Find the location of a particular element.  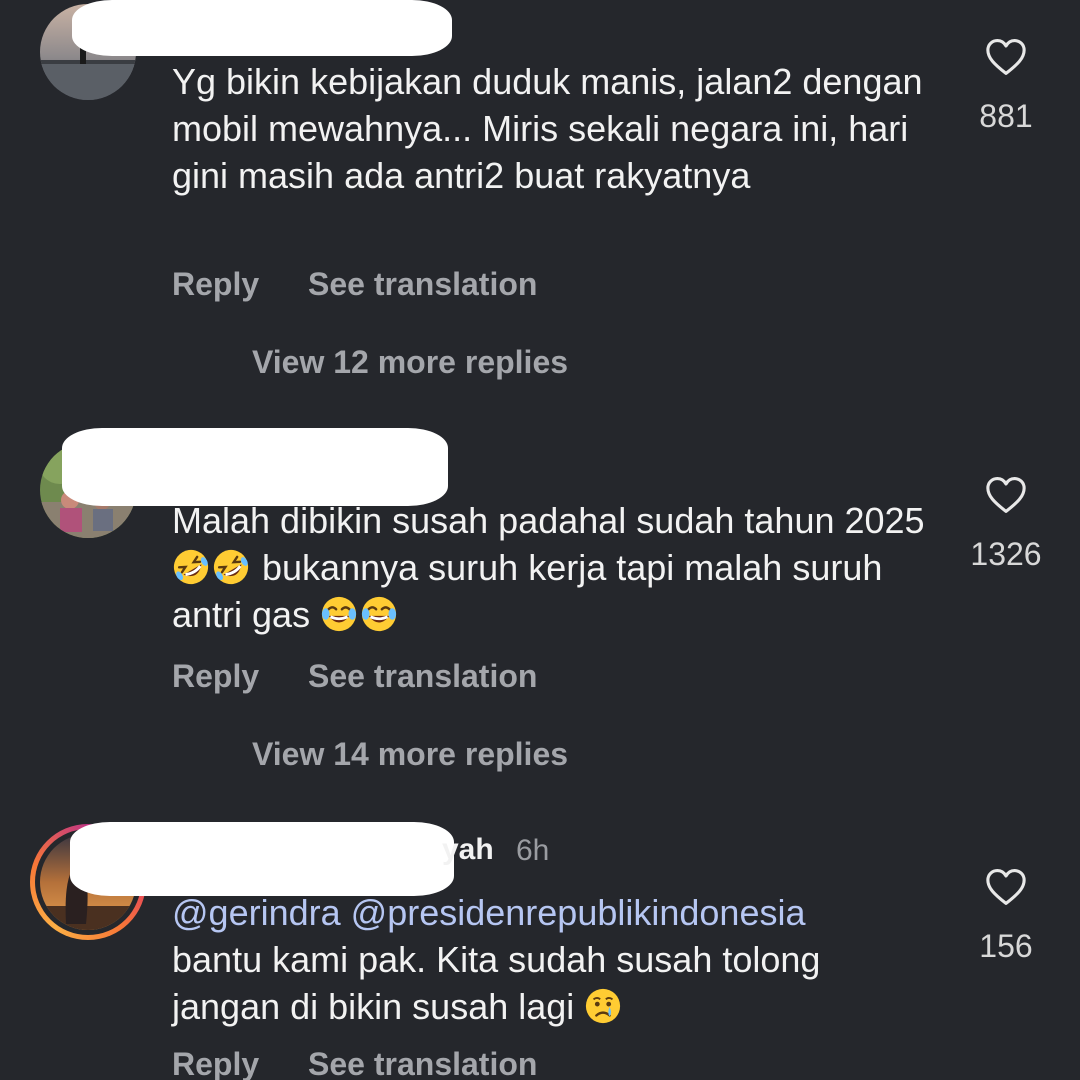

like-count: 881 is located at coordinates (1006, 116).